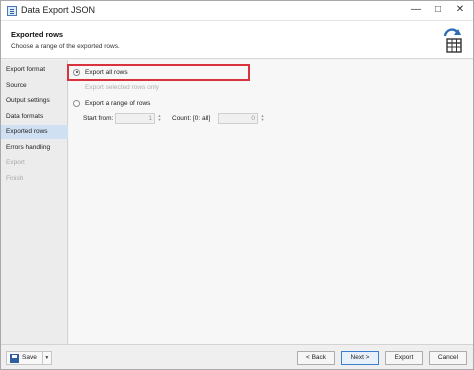 The height and width of the screenshot is (370, 474). Describe the element at coordinates (460, 10) in the screenshot. I see `close-button: ✕` at that location.